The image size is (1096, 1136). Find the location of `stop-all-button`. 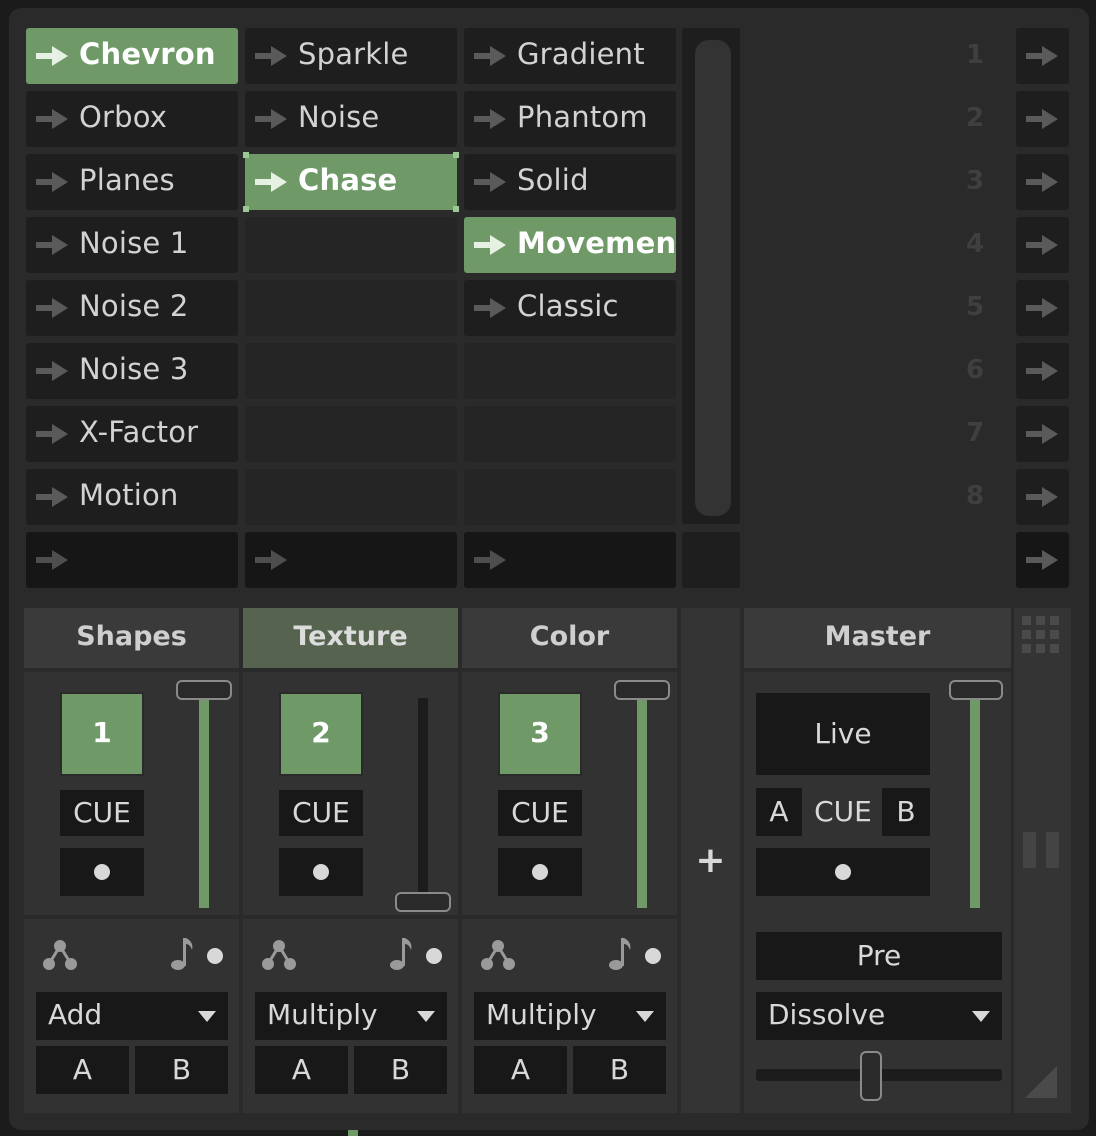

stop-all-button is located at coordinates (1042, 560).